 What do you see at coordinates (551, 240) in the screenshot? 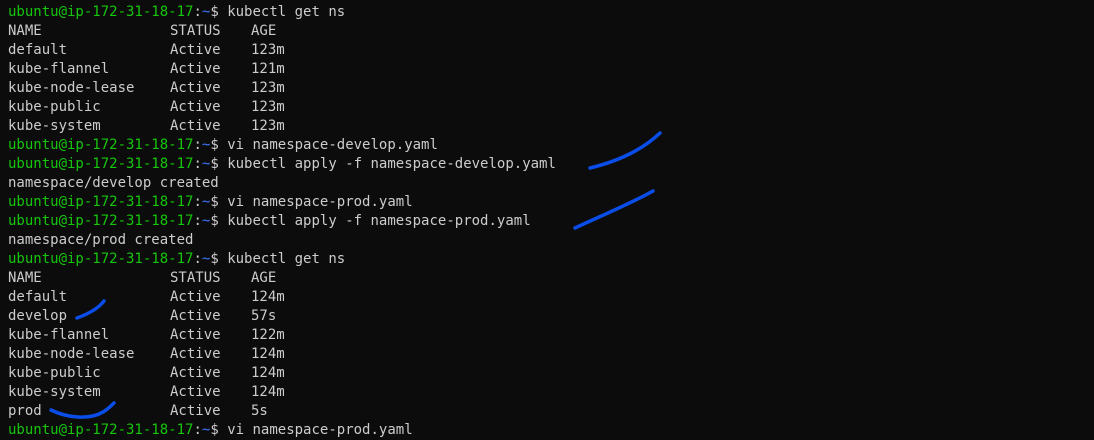
I see `terminal-line: namespace/prod created` at bounding box center [551, 240].